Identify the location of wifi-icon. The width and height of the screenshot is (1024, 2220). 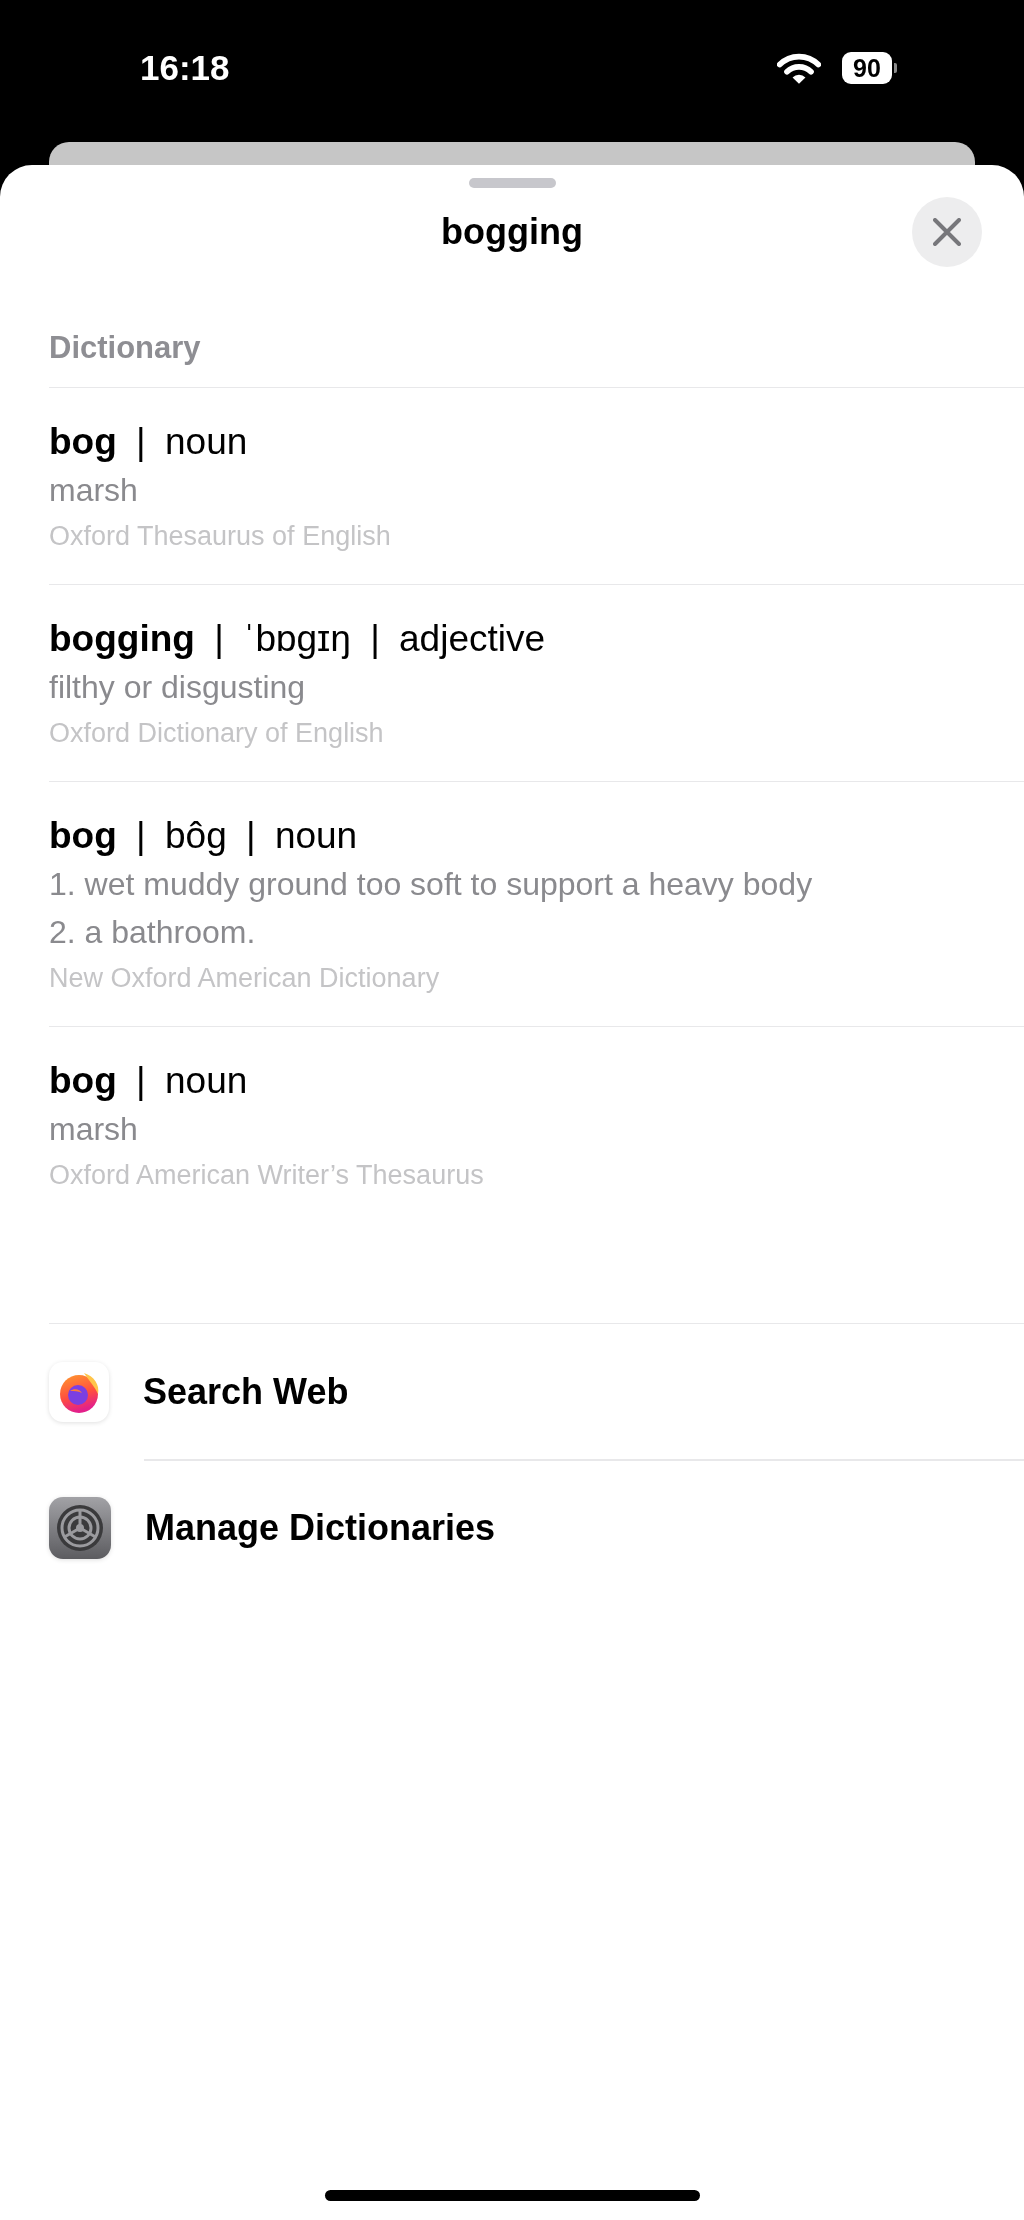
(799, 68).